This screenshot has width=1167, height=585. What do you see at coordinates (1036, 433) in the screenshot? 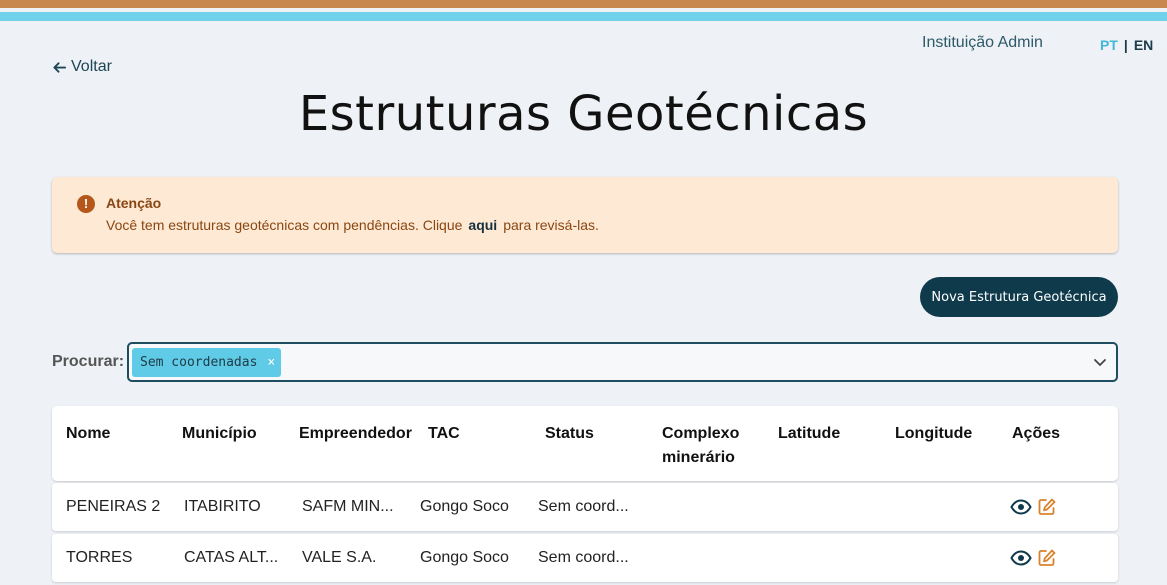
I see `column-header-acoes: Ações` at bounding box center [1036, 433].